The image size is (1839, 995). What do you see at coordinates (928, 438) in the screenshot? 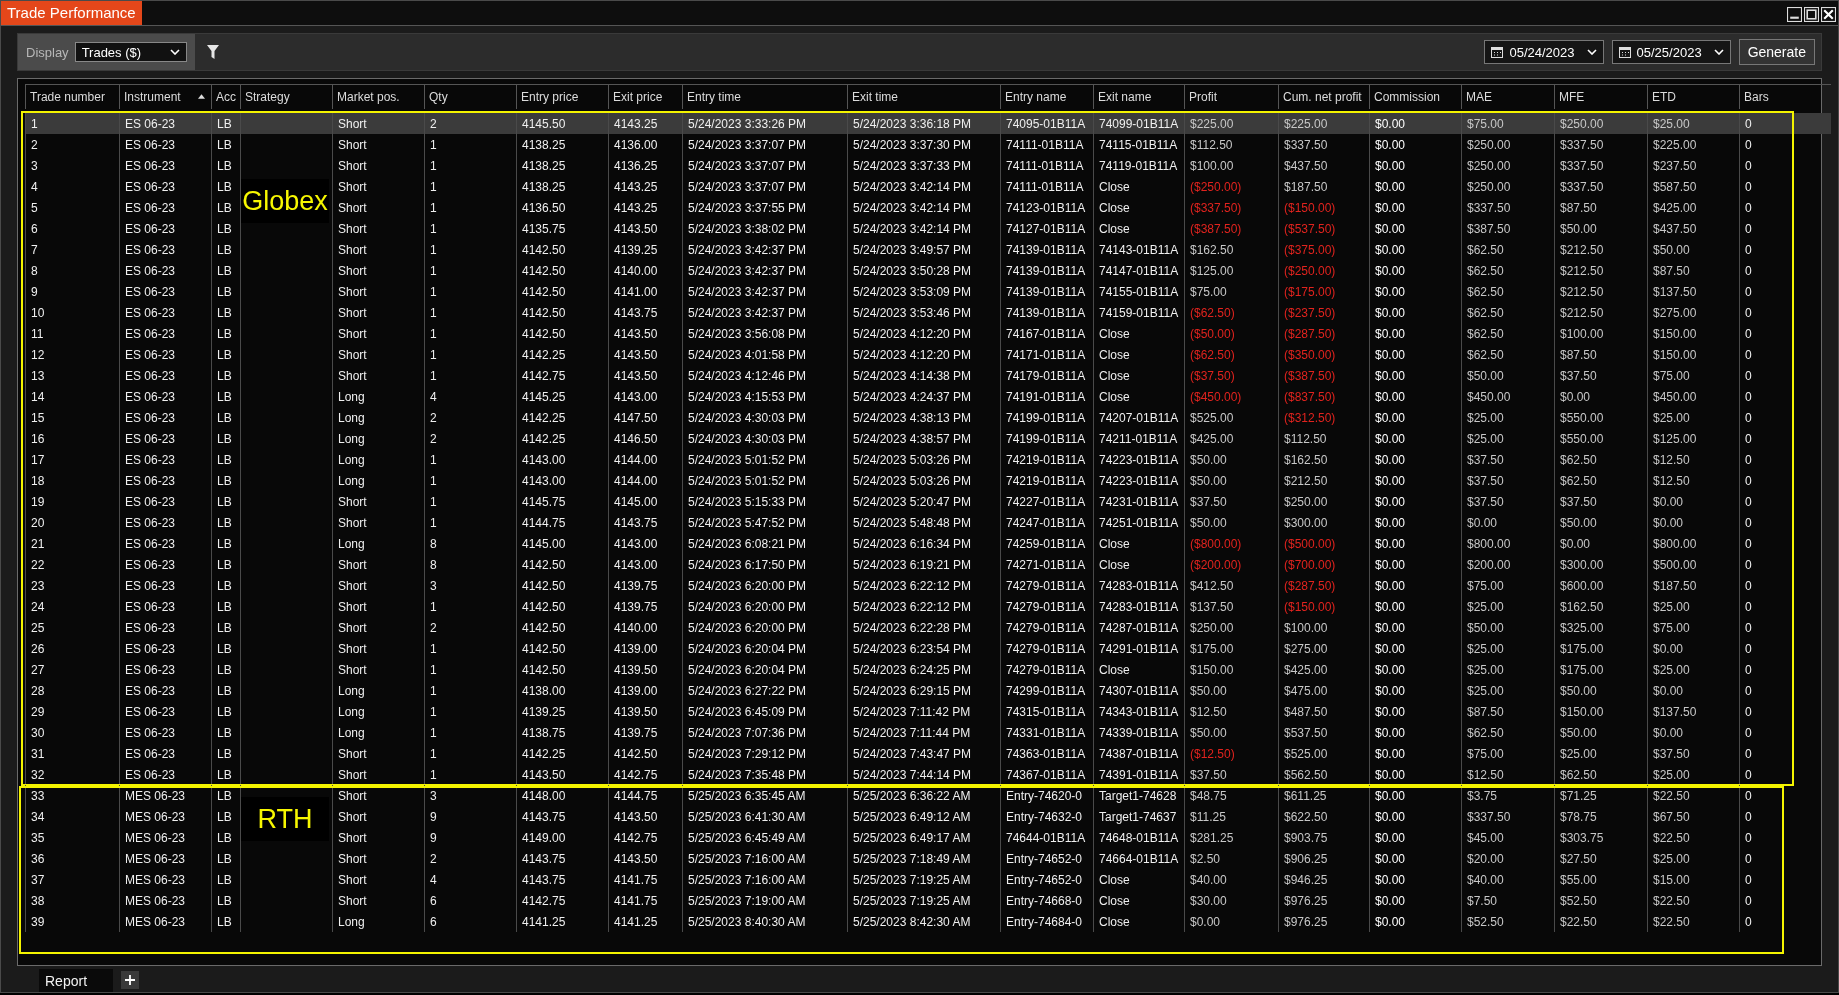
I see `table-row: 16 ES 06-23 LB Long 2 4142.25 4146.50 5/24/2023 4:30:03 PM 5/24/2023 4:38:57 PM 74199-01B11A 74211-01B11A $425.00 $112.50 $0.00 $25.00 $550.00 $125.00 0` at bounding box center [928, 438].